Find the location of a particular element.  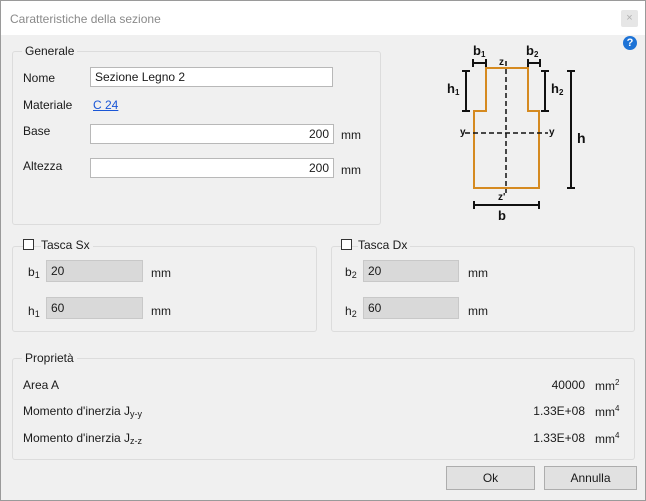

b2-label: b is located at coordinates (530, 50).